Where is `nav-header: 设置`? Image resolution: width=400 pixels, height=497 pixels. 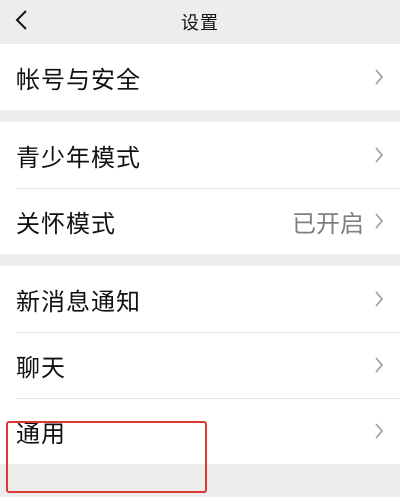 nav-header: 设置 is located at coordinates (200, 22).